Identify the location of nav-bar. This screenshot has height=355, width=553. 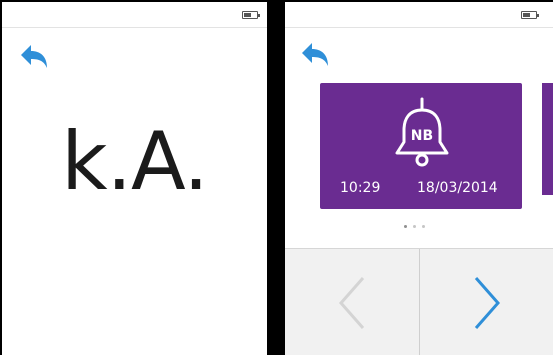
(419, 301).